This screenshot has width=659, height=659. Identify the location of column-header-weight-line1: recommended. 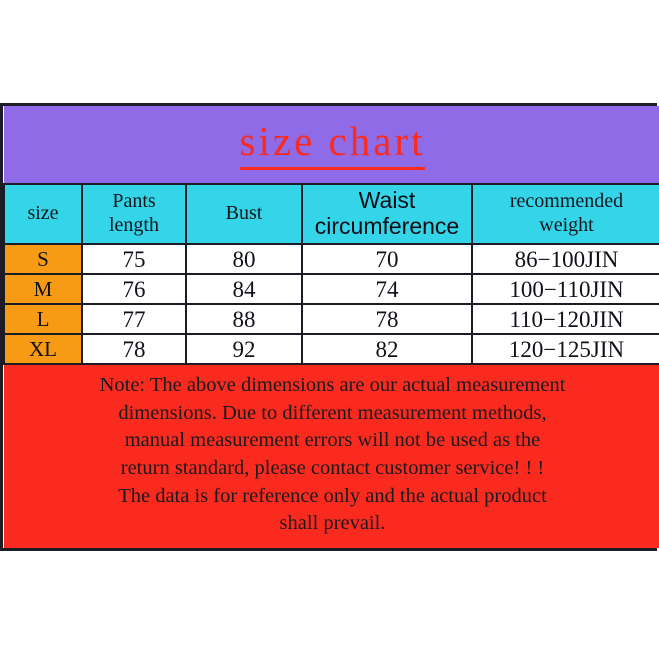
(566, 201).